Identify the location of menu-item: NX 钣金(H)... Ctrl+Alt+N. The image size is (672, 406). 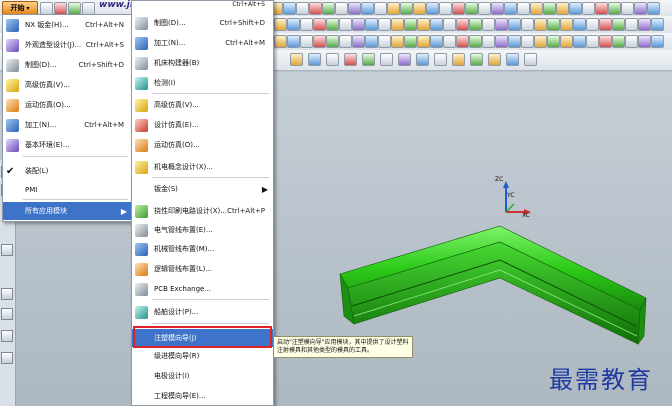
(67, 25).